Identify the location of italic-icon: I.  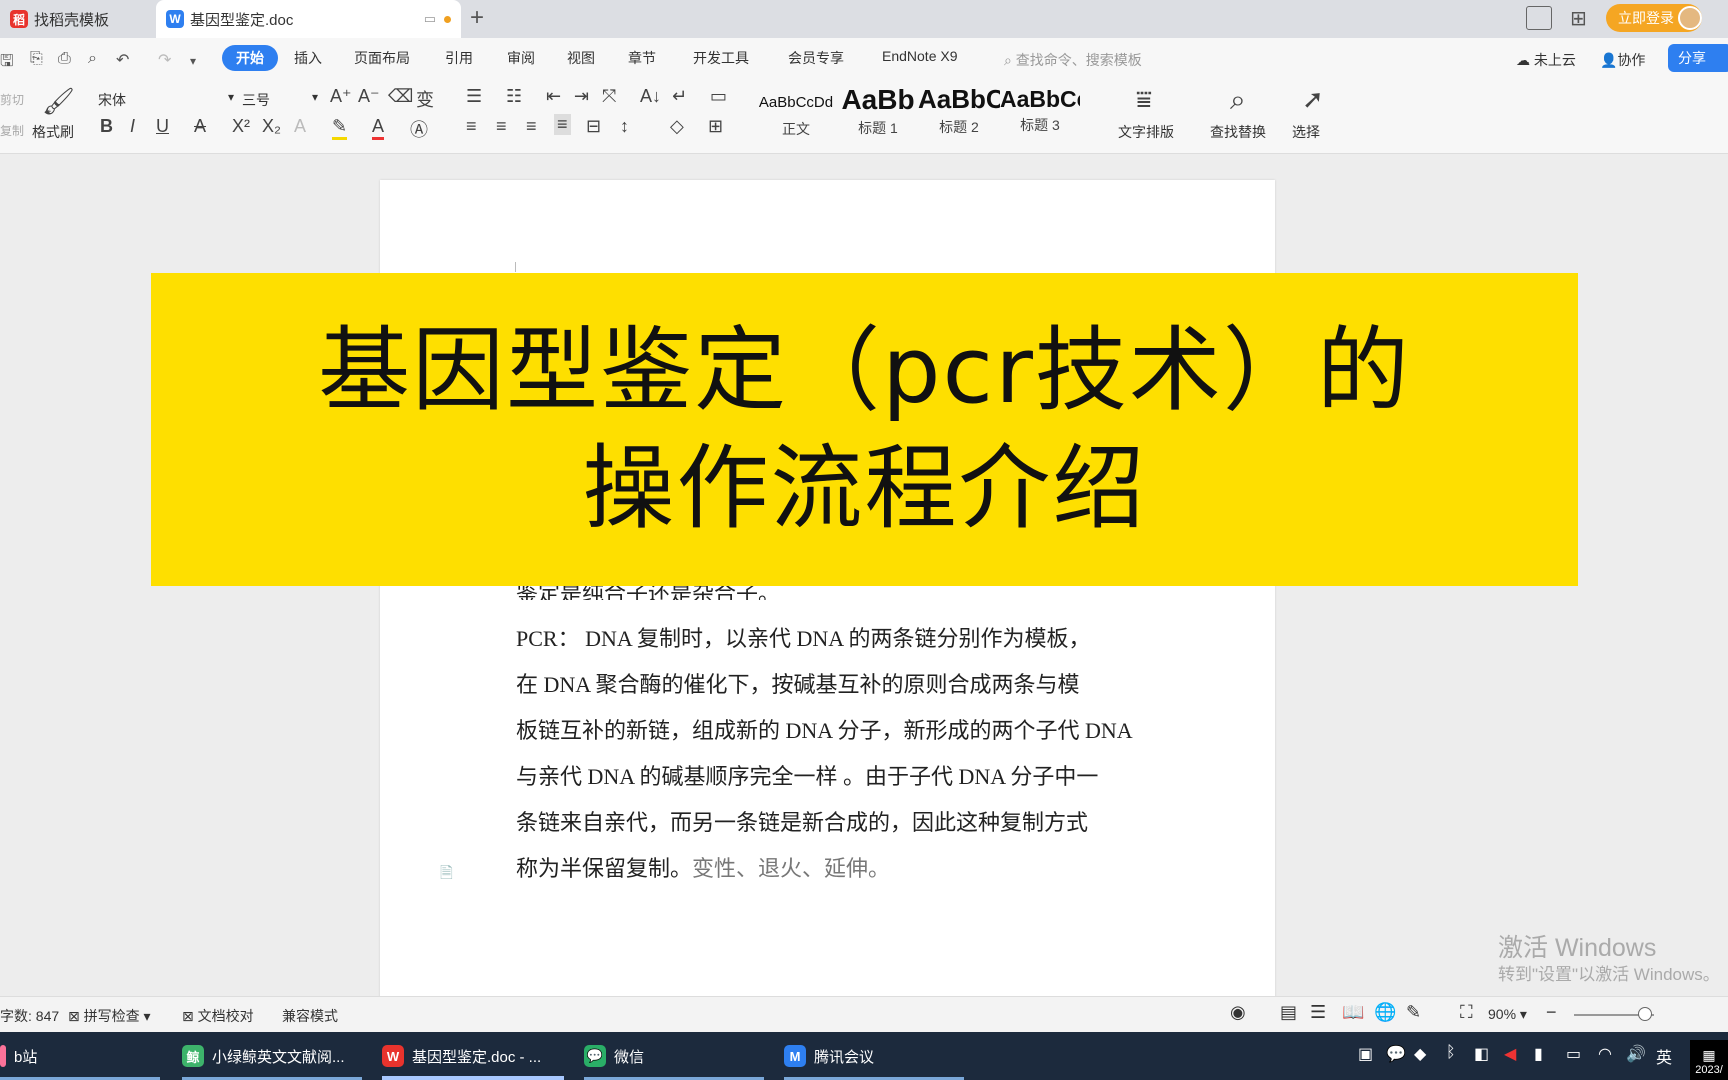
(132, 126).